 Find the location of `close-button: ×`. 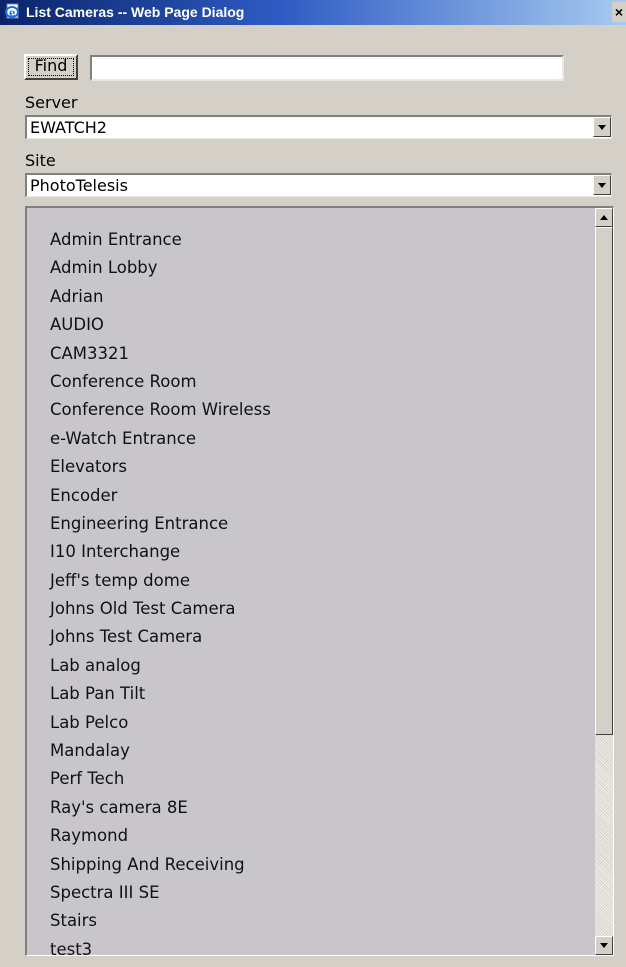

close-button: × is located at coordinates (619, 12).